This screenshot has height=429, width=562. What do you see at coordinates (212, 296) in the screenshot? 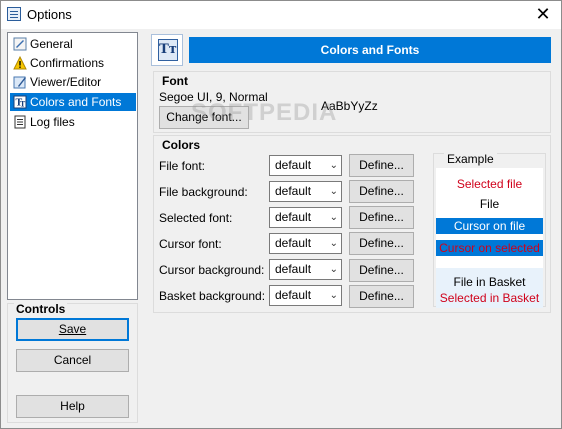
I see `basket-background-label: Basket background:` at bounding box center [212, 296].